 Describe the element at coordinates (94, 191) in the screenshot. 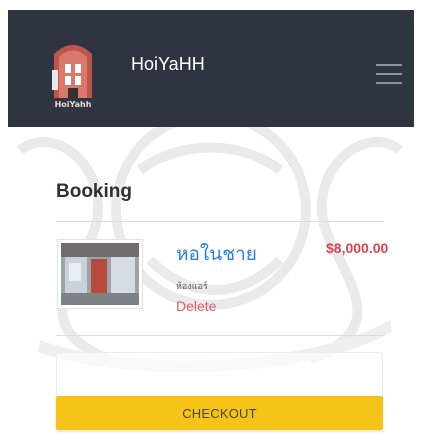

I see `page-title: Booking` at that location.